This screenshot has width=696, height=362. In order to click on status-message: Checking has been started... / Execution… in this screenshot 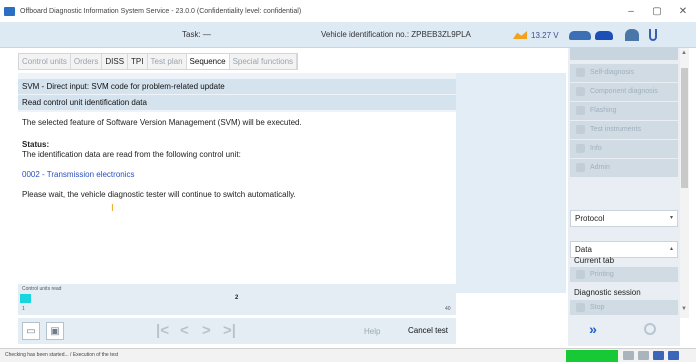, I will do `click(62, 355)`.